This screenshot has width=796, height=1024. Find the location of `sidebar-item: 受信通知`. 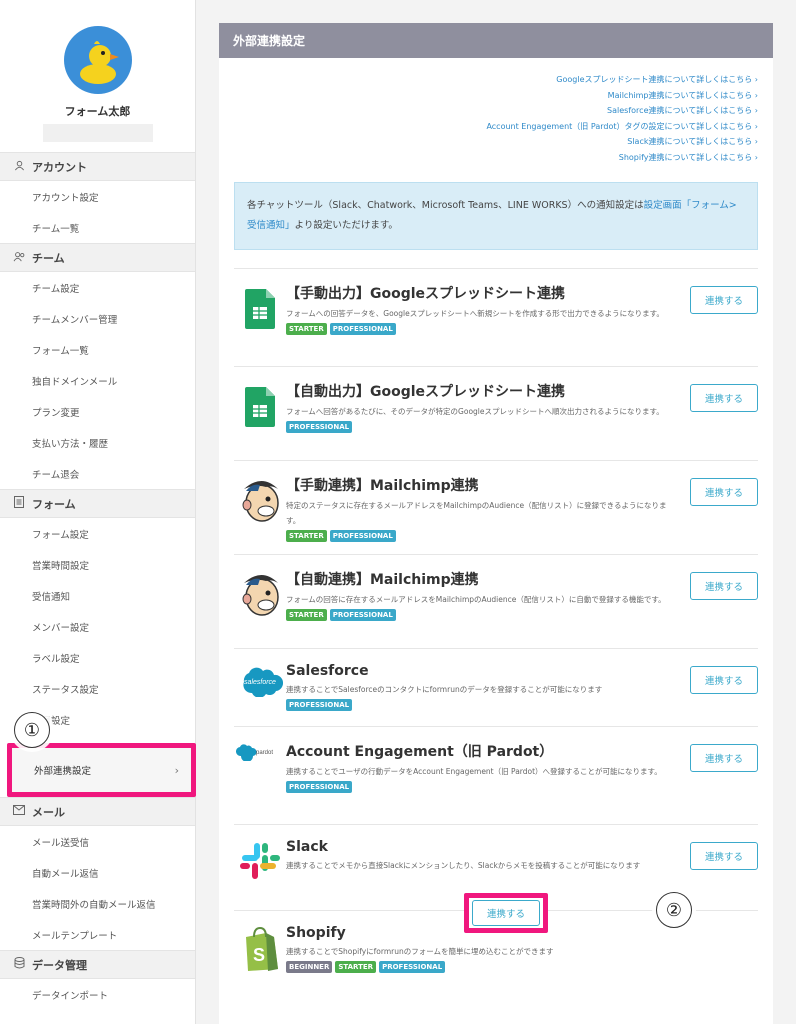

sidebar-item: 受信通知 is located at coordinates (97, 595).